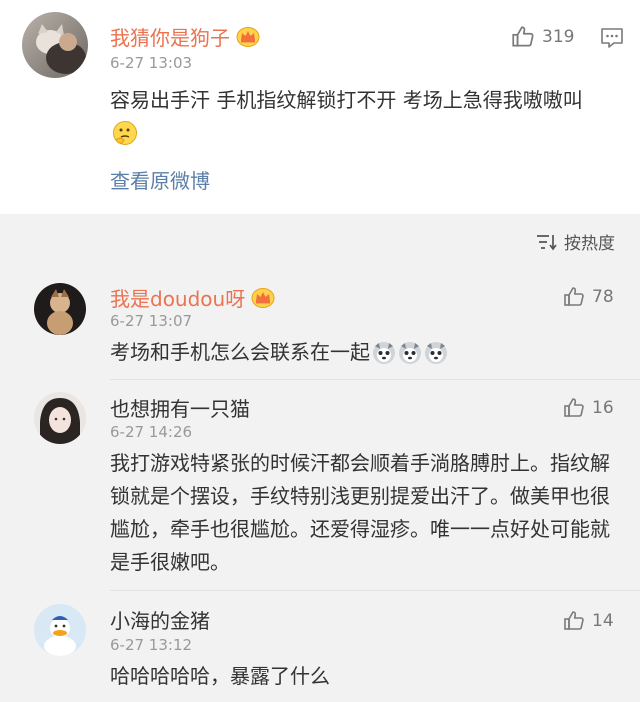 This screenshot has height=702, width=640. I want to click on comment-body: 哈哈哈哈哈，暴露了什么, so click(220, 676).